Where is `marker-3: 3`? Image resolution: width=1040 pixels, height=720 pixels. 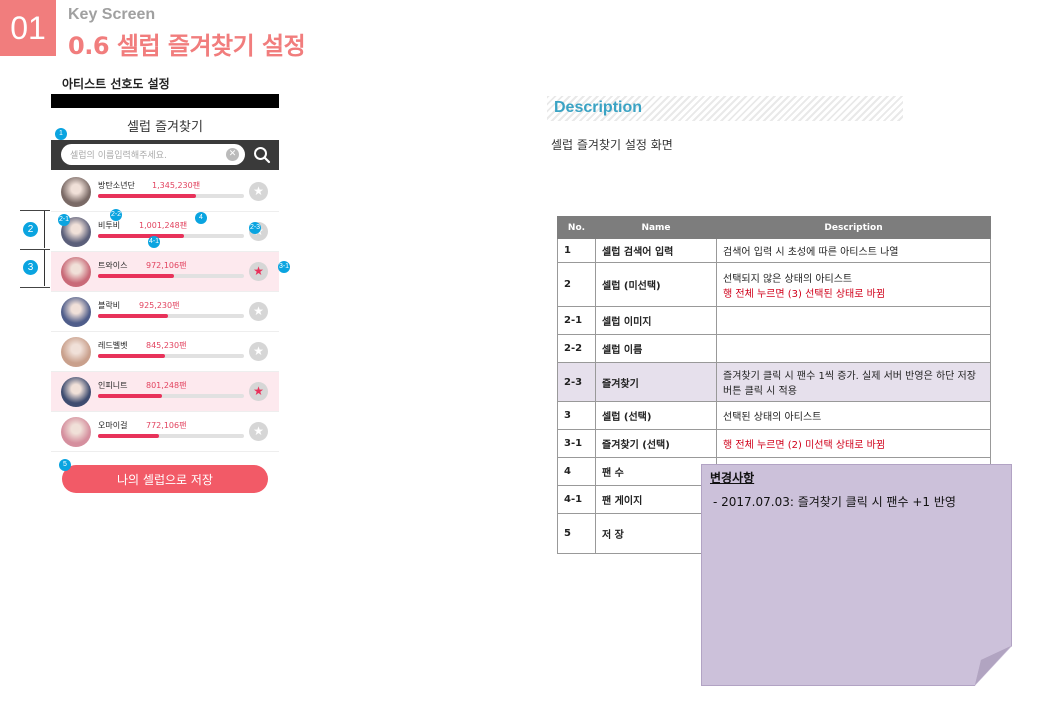
marker-3: 3 is located at coordinates (30, 267).